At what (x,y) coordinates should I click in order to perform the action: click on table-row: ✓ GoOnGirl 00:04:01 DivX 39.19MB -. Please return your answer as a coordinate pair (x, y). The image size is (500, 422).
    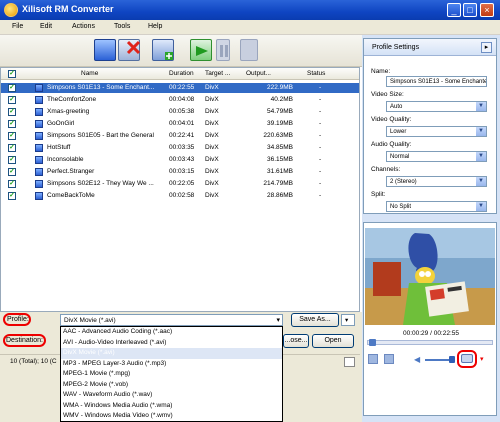
    Looking at the image, I should click on (180, 124).